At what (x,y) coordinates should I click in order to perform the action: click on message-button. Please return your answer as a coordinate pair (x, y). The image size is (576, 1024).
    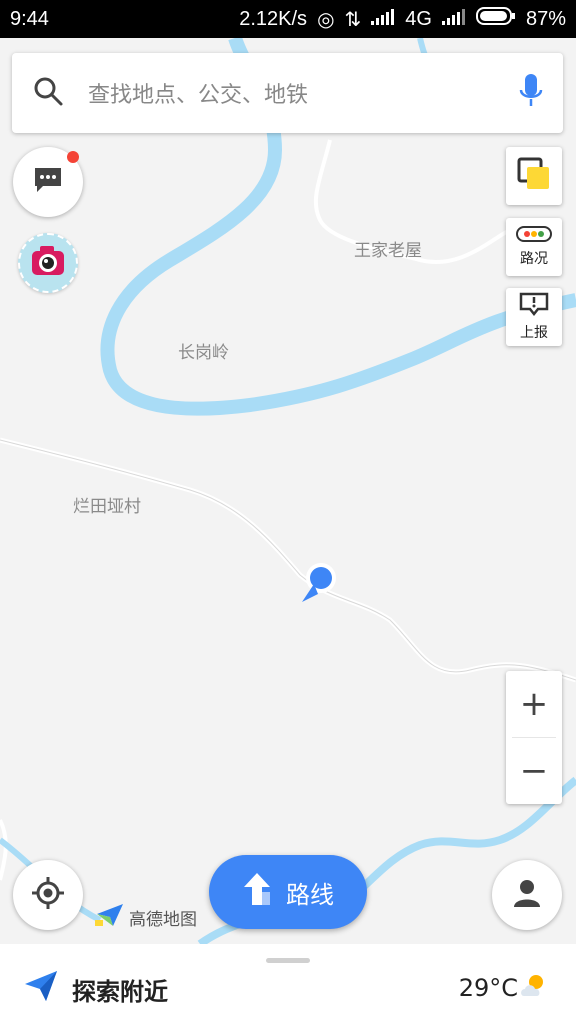
    Looking at the image, I should click on (48, 182).